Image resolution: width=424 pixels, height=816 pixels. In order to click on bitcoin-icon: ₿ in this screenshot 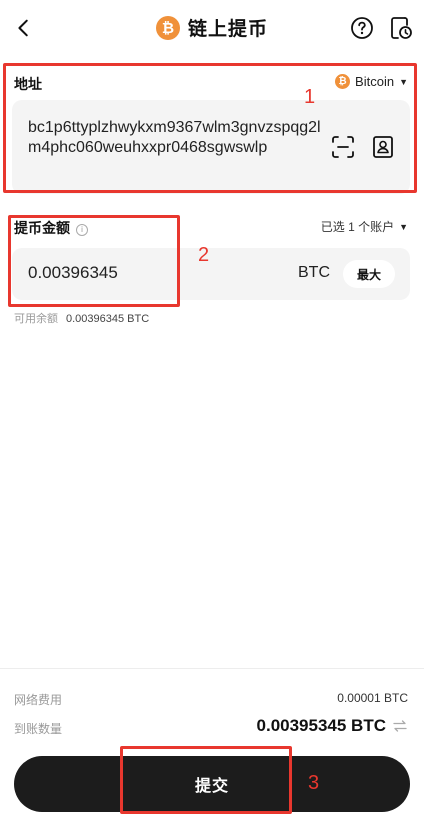, I will do `click(167, 27)`.